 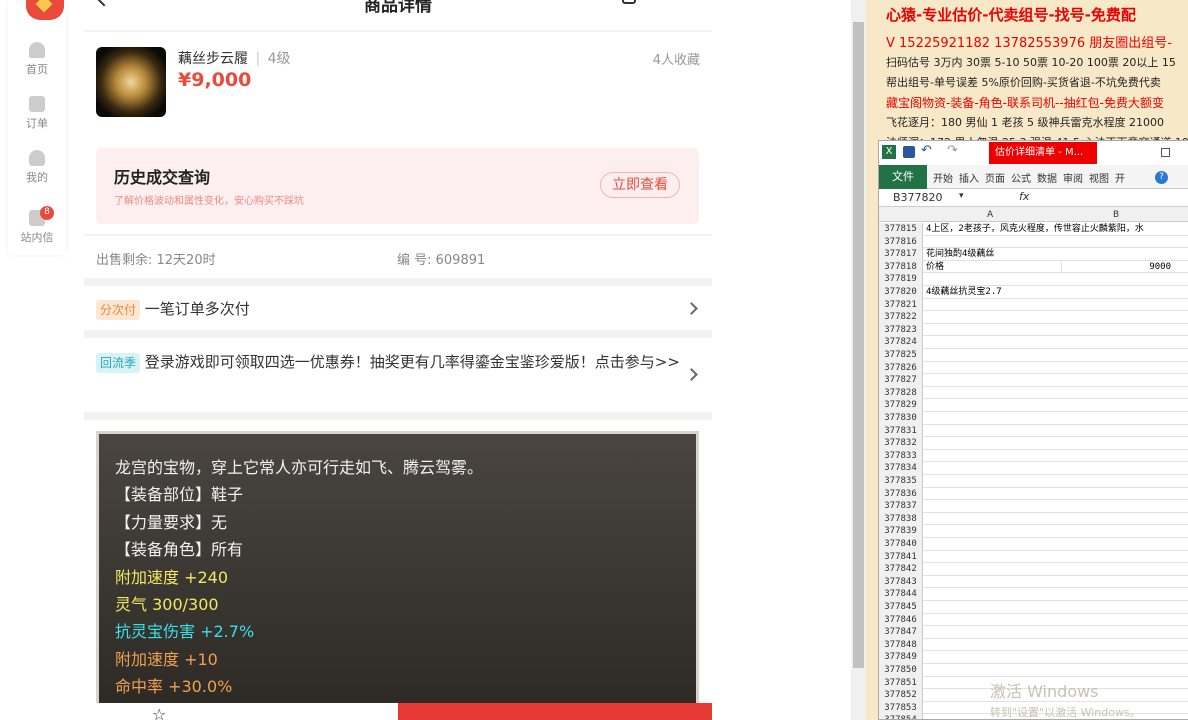 What do you see at coordinates (943, 177) in the screenshot?
I see `tab-home: 开始` at bounding box center [943, 177].